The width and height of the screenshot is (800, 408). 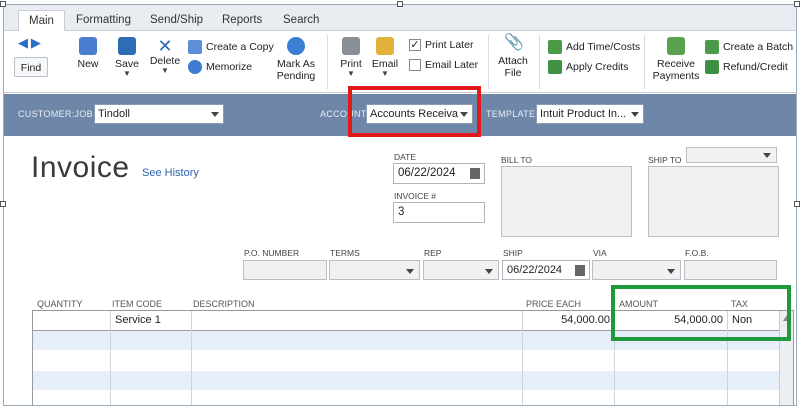 What do you see at coordinates (676, 59) in the screenshot?
I see `receive-payments-button: Receive Payments` at bounding box center [676, 59].